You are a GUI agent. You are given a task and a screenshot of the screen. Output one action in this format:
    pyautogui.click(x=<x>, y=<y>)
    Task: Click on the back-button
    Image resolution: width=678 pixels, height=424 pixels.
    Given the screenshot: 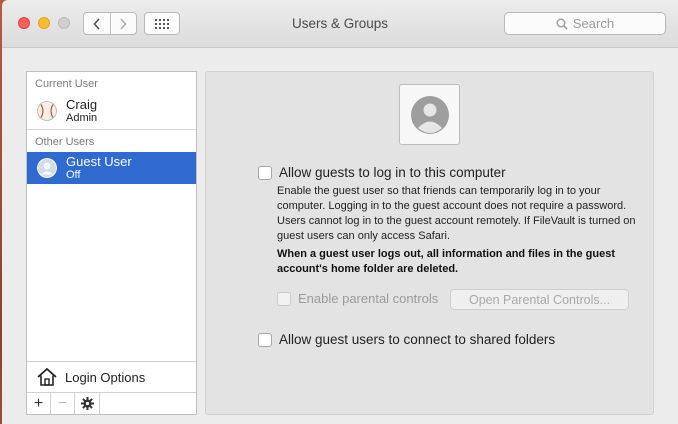 What is the action you would take?
    pyautogui.click(x=97, y=23)
    